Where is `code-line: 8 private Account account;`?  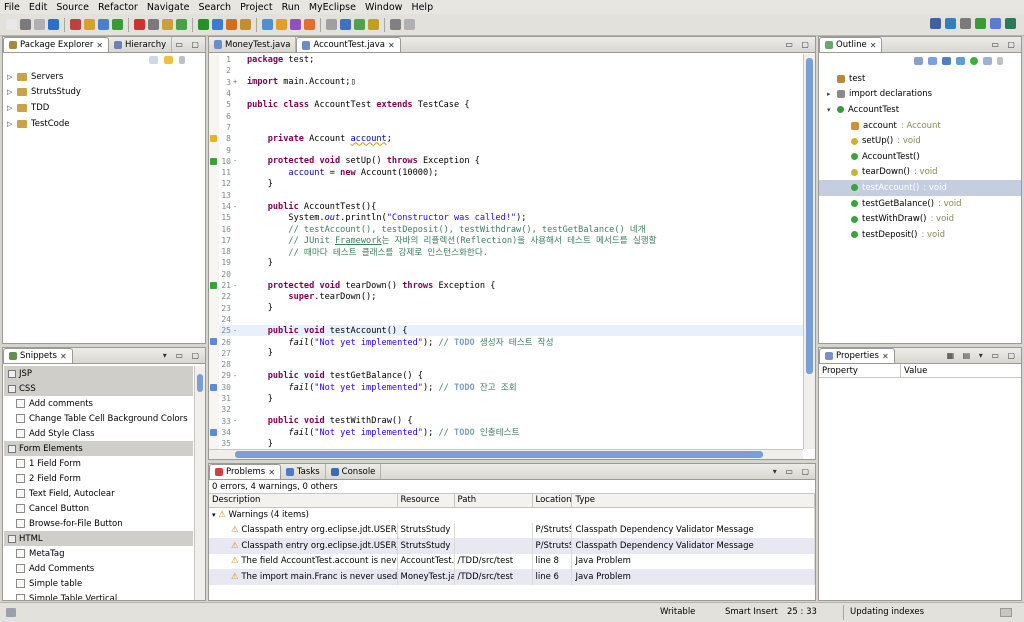 code-line: 8 private Account account; is located at coordinates (506, 139).